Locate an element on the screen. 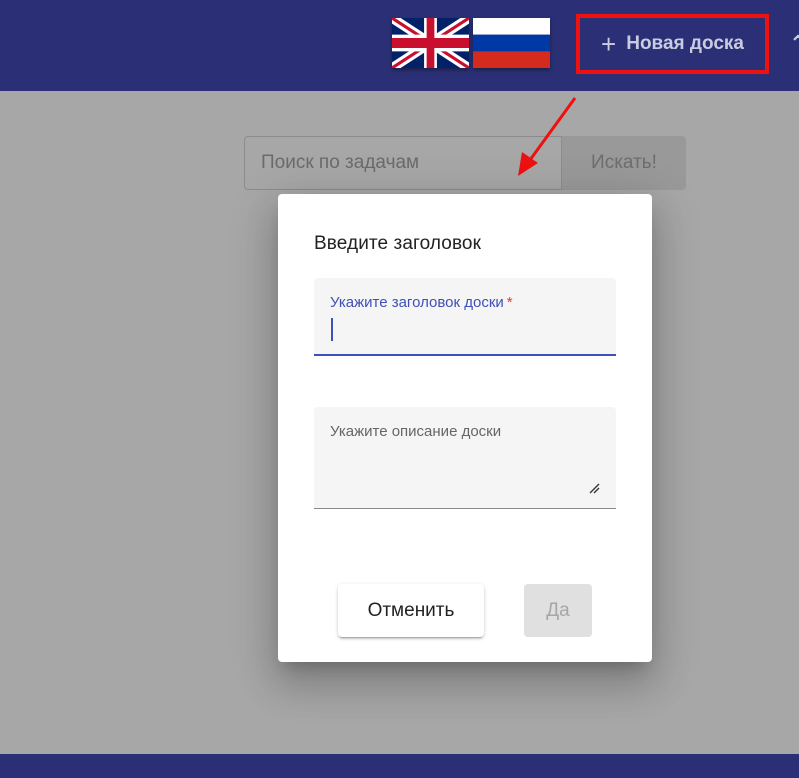 This screenshot has width=799, height=778. new-board-button: + Новая доска is located at coordinates (672, 44).